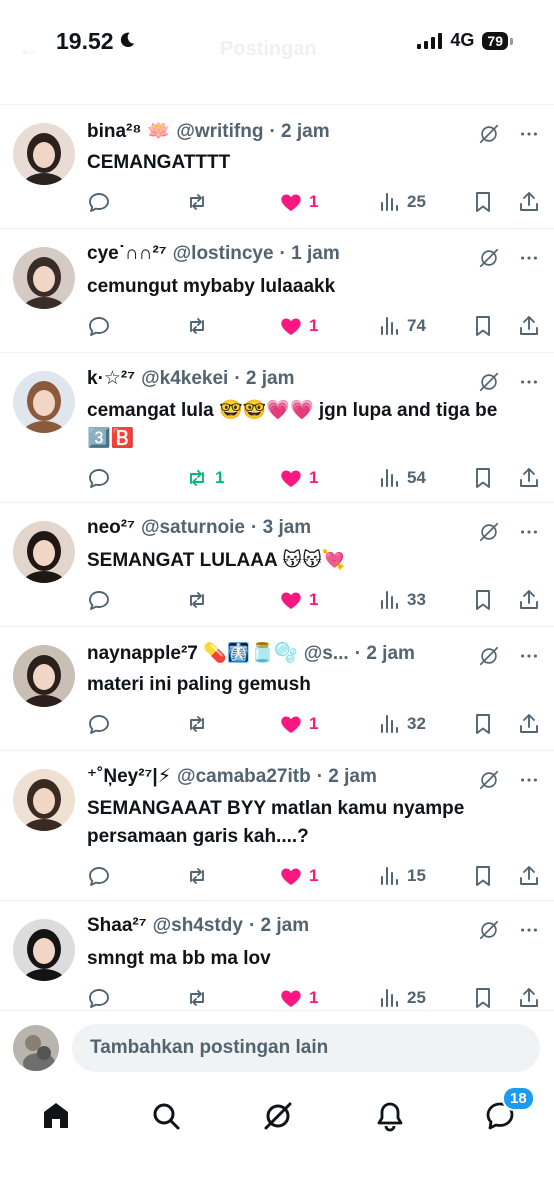 This screenshot has height=1200, width=554. Describe the element at coordinates (198, 926) in the screenshot. I see `author-handle: @sh4stdy` at that location.